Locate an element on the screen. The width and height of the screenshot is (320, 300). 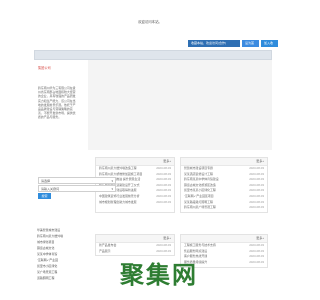
intro-title: 集团公司 is located at coordinates (44, 68).